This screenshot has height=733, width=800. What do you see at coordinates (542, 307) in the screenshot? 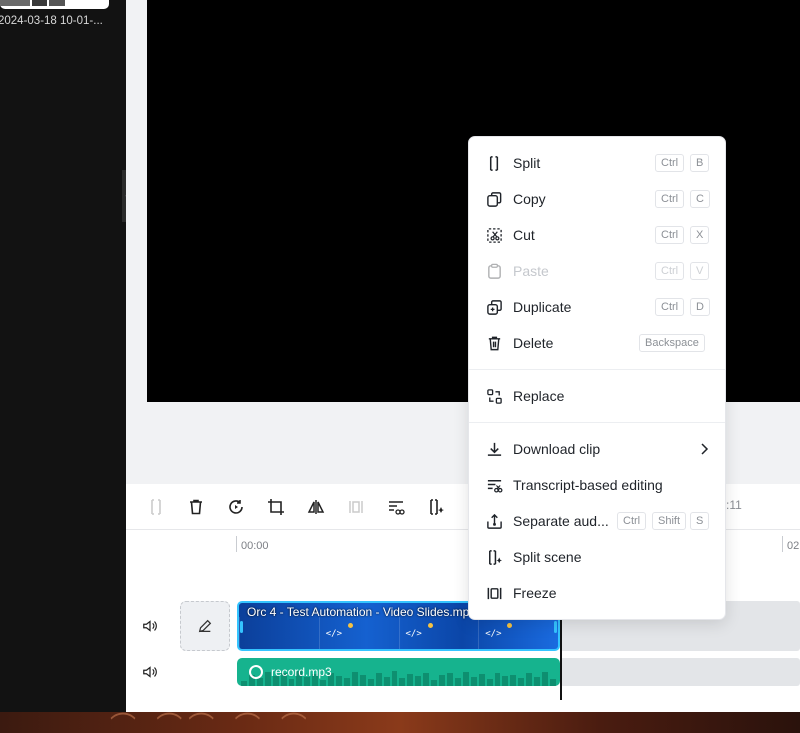
I see `menu-item-label: Duplicate` at bounding box center [542, 307].